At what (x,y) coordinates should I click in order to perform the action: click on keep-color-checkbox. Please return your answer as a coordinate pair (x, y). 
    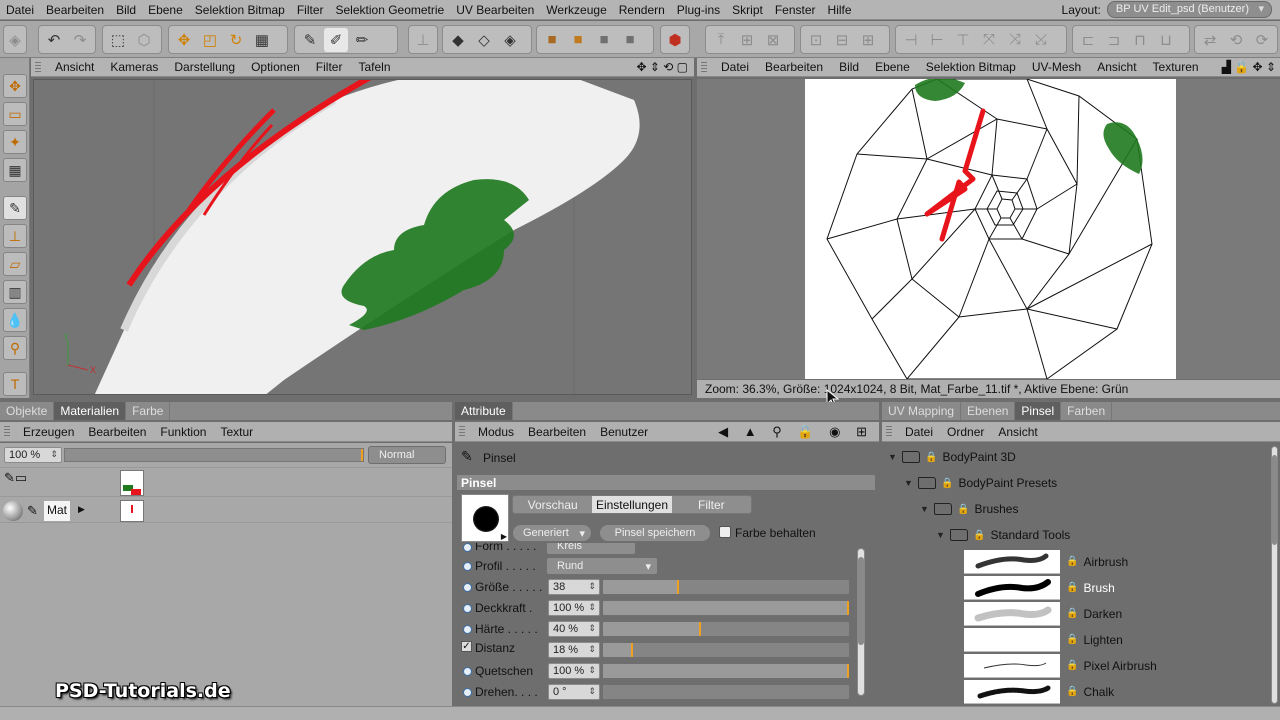
    Looking at the image, I should click on (725, 532).